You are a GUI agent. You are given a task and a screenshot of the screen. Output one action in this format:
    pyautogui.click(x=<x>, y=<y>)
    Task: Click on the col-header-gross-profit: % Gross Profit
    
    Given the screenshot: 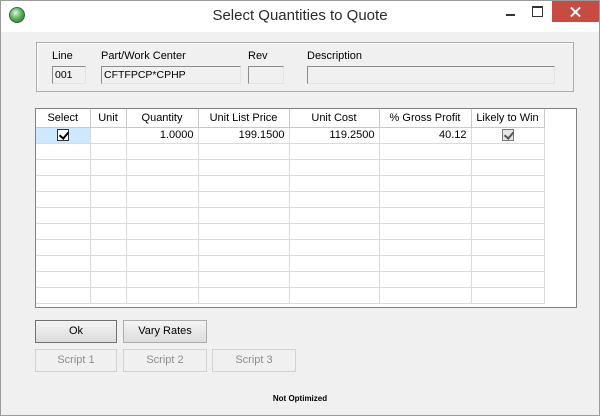 What is the action you would take?
    pyautogui.click(x=425, y=118)
    